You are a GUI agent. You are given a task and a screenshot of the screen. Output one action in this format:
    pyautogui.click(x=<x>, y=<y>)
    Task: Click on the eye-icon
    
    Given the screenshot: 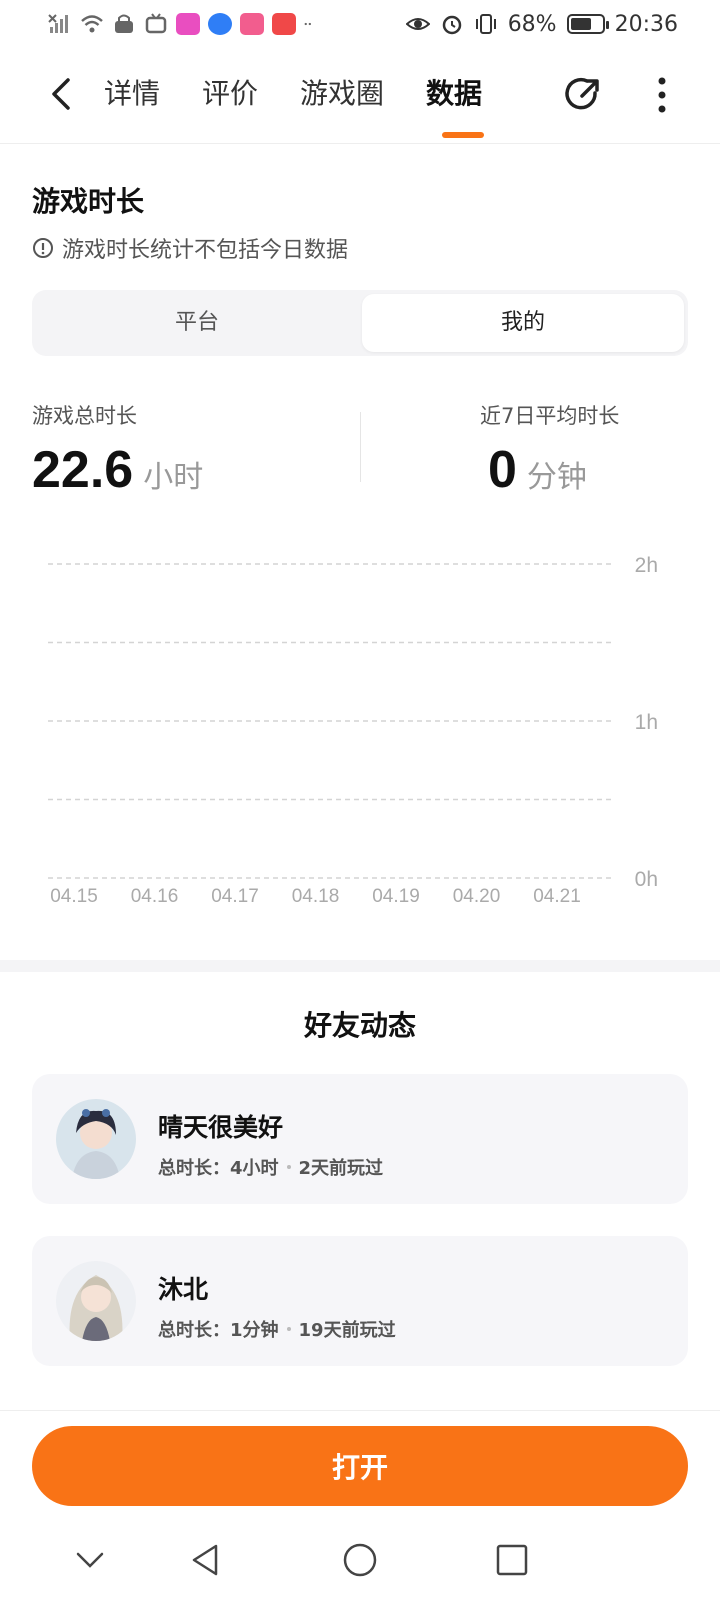 What is the action you would take?
    pyautogui.click(x=417, y=24)
    